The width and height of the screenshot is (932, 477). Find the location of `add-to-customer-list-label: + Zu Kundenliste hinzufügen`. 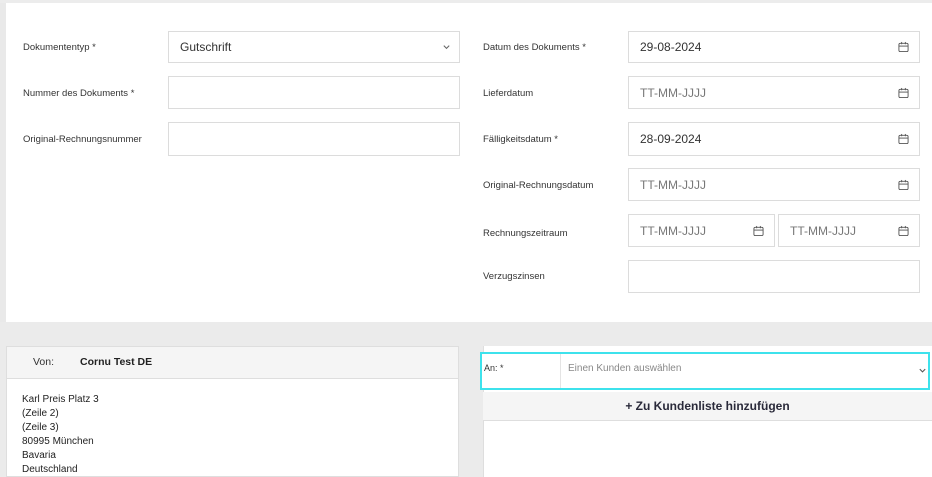

add-to-customer-list-label: + Zu Kundenliste hinzufügen is located at coordinates (707, 406).